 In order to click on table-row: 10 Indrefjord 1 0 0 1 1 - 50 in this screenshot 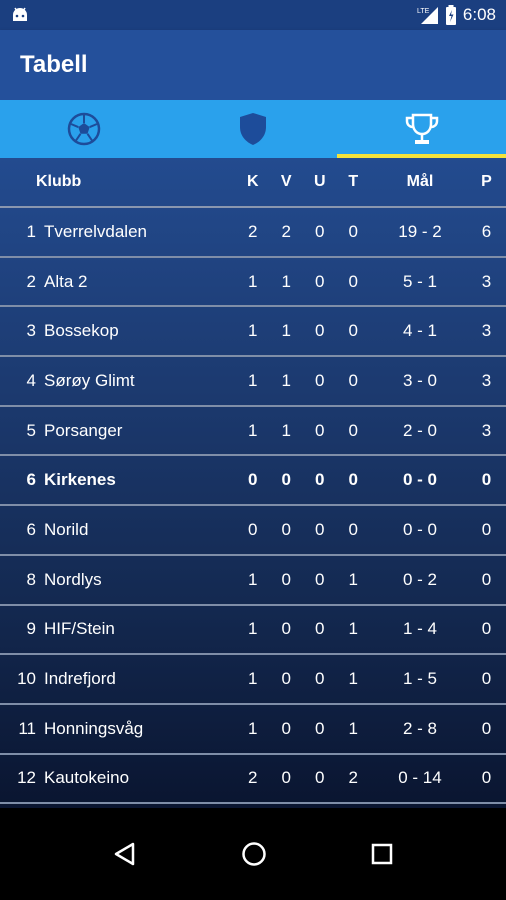, I will do `click(253, 680)`.